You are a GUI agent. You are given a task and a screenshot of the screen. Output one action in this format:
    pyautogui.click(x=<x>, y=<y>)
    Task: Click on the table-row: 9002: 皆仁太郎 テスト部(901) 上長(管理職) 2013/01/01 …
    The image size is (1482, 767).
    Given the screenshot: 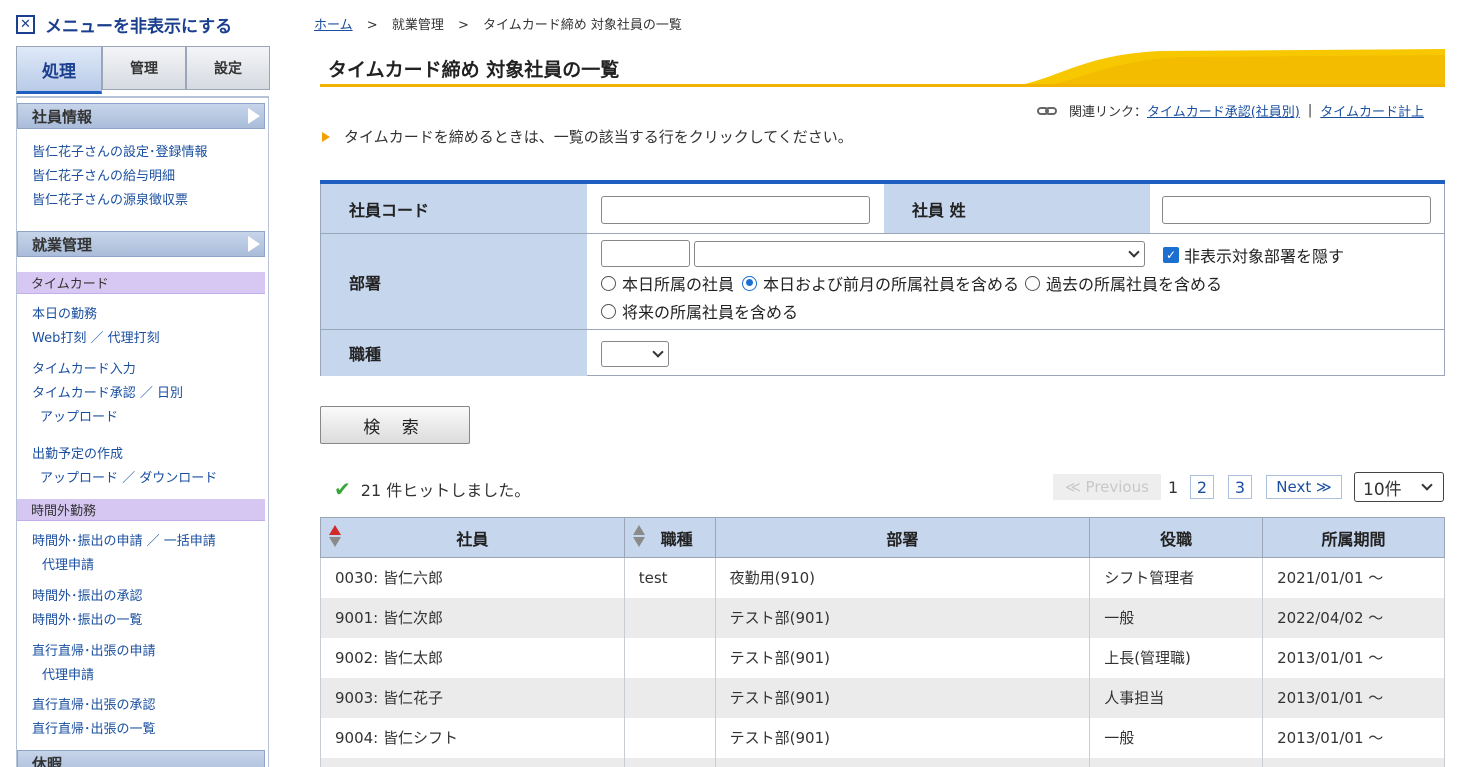 What is the action you would take?
    pyautogui.click(x=882, y=657)
    